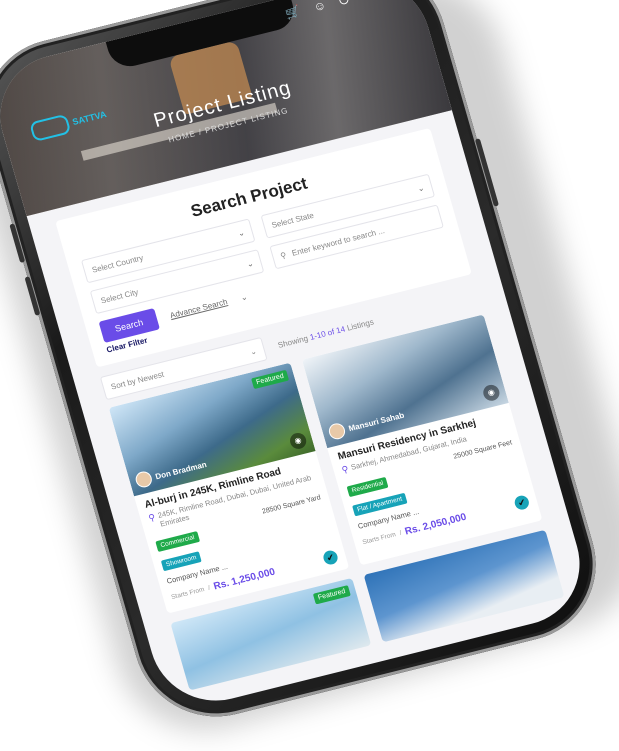 Image resolution: width=619 pixels, height=751 pixels. Describe the element at coordinates (345, 469) in the screenshot. I see `location-pin-icon: ⚲` at that location.